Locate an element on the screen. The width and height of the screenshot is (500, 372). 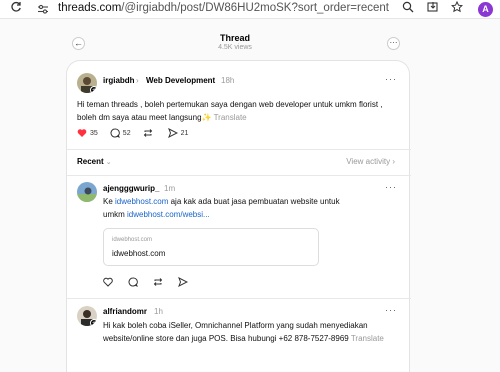
share-button: 21 is located at coordinates (178, 133).